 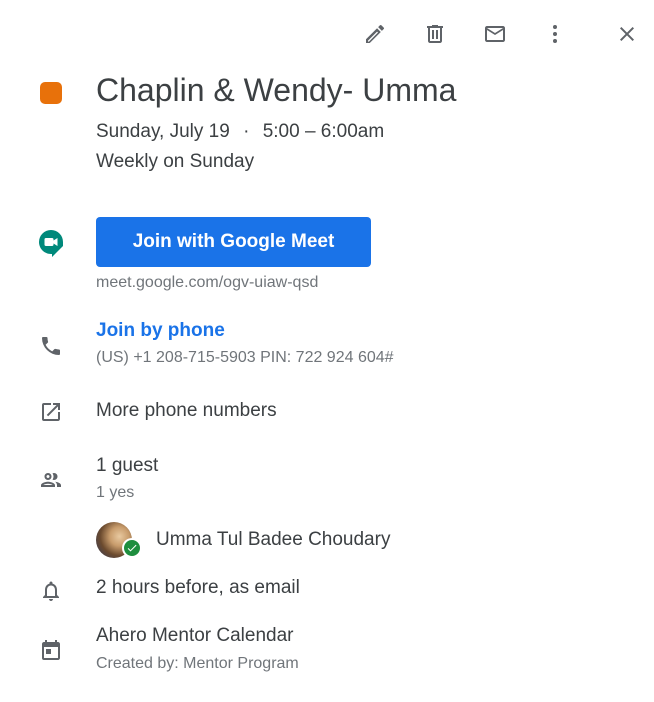 I want to click on pencil-icon, so click(x=375, y=33).